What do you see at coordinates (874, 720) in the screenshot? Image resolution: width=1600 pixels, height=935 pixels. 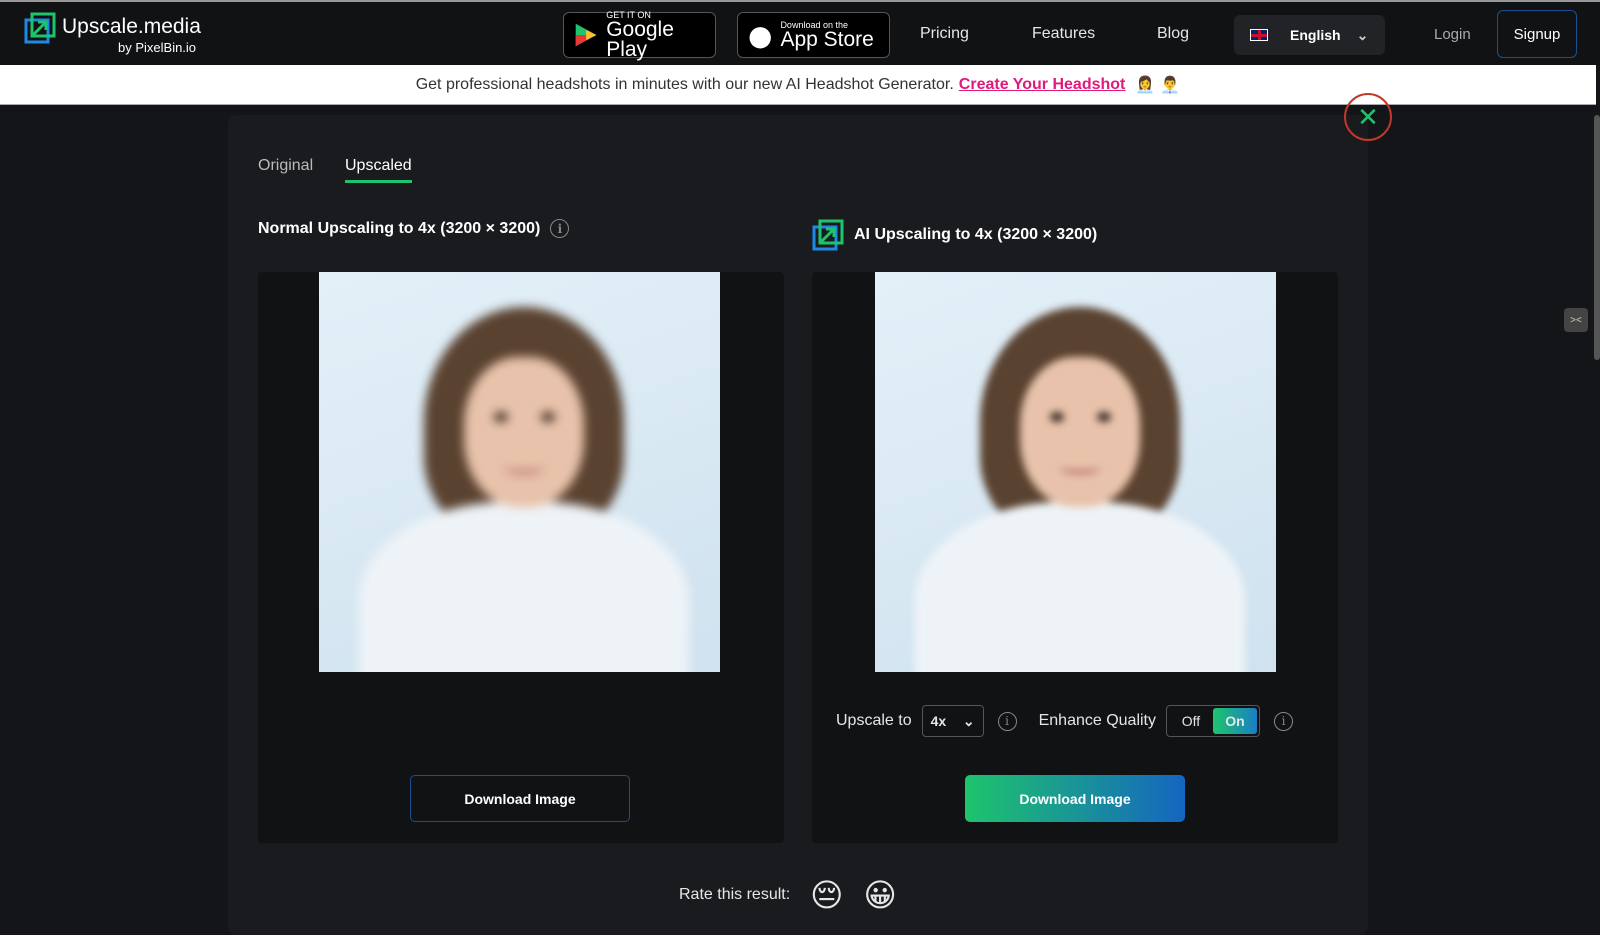 I see `upscale-label: Upscale to` at bounding box center [874, 720].